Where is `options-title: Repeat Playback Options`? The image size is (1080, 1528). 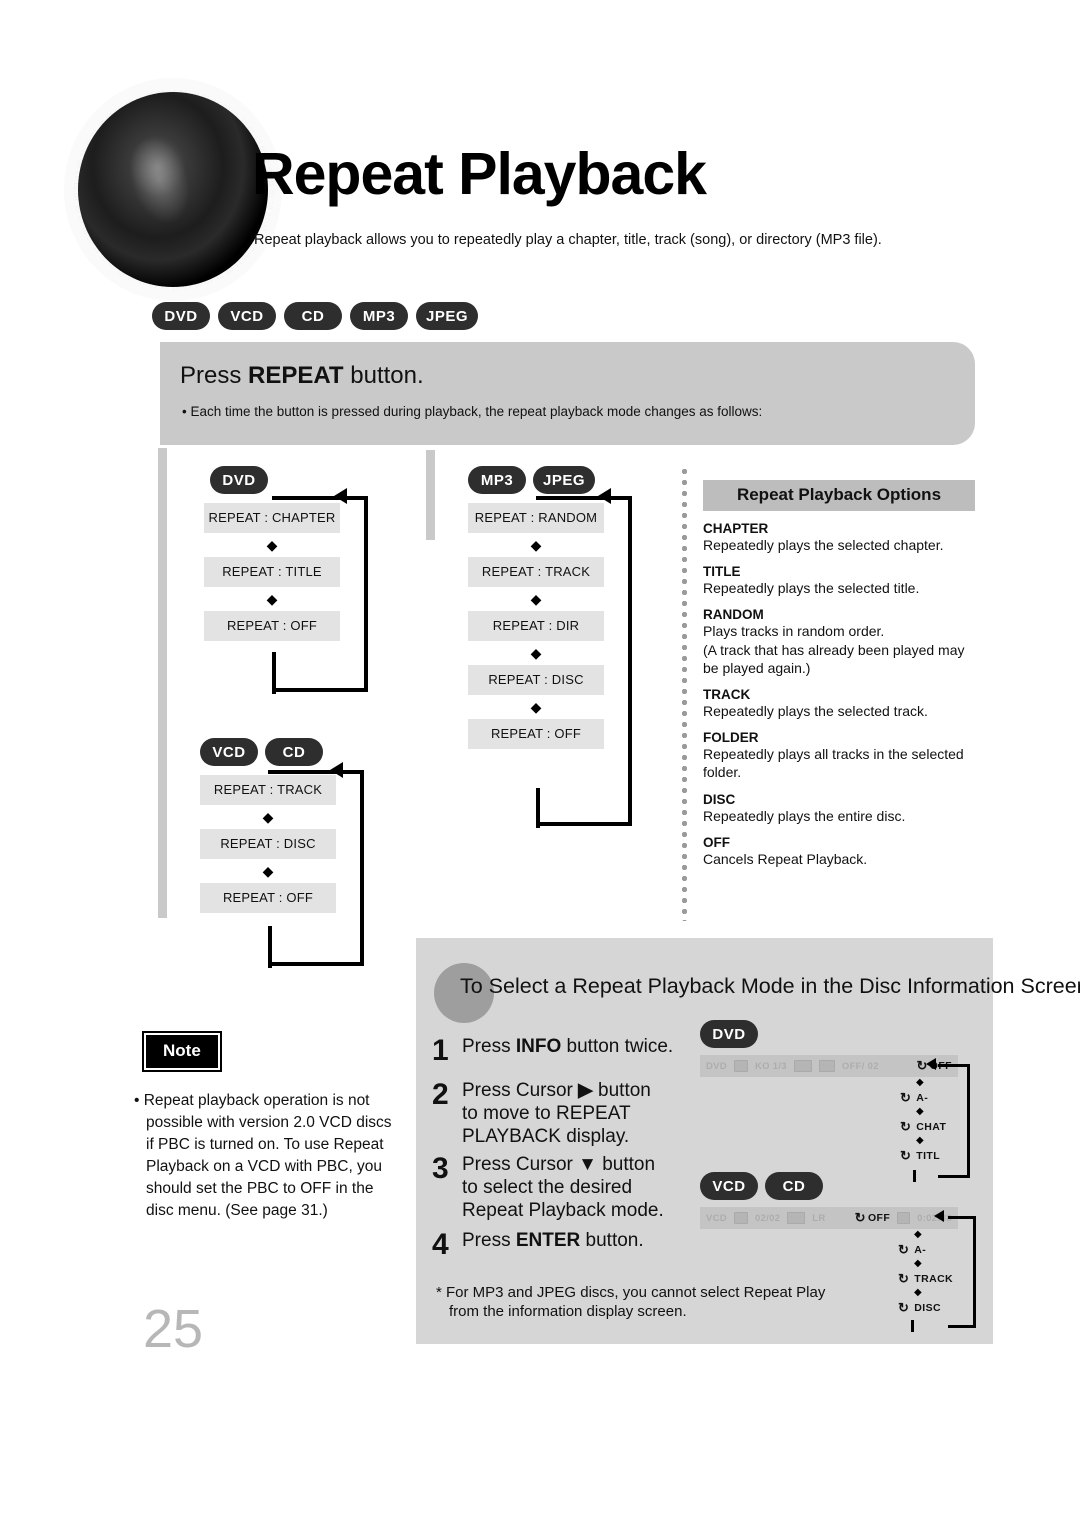
options-title: Repeat Playback Options is located at coordinates (839, 495).